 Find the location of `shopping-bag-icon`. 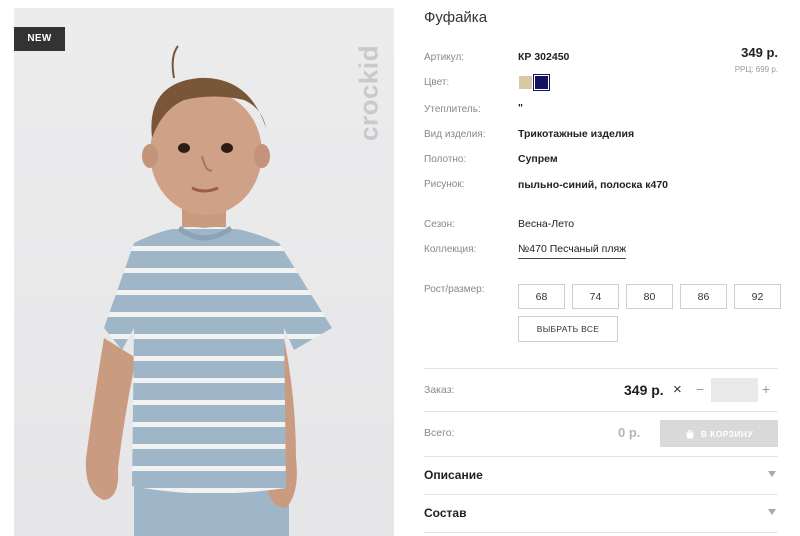

shopping-bag-icon is located at coordinates (690, 433).